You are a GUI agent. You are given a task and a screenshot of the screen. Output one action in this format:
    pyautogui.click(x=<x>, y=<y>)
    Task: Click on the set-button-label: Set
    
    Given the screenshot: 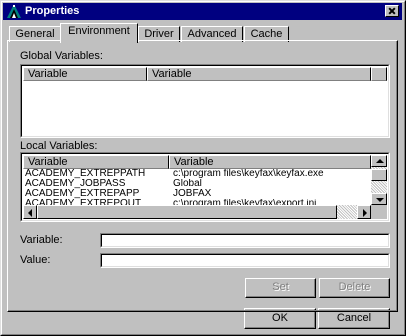 What is the action you would take?
    pyautogui.click(x=280, y=287)
    